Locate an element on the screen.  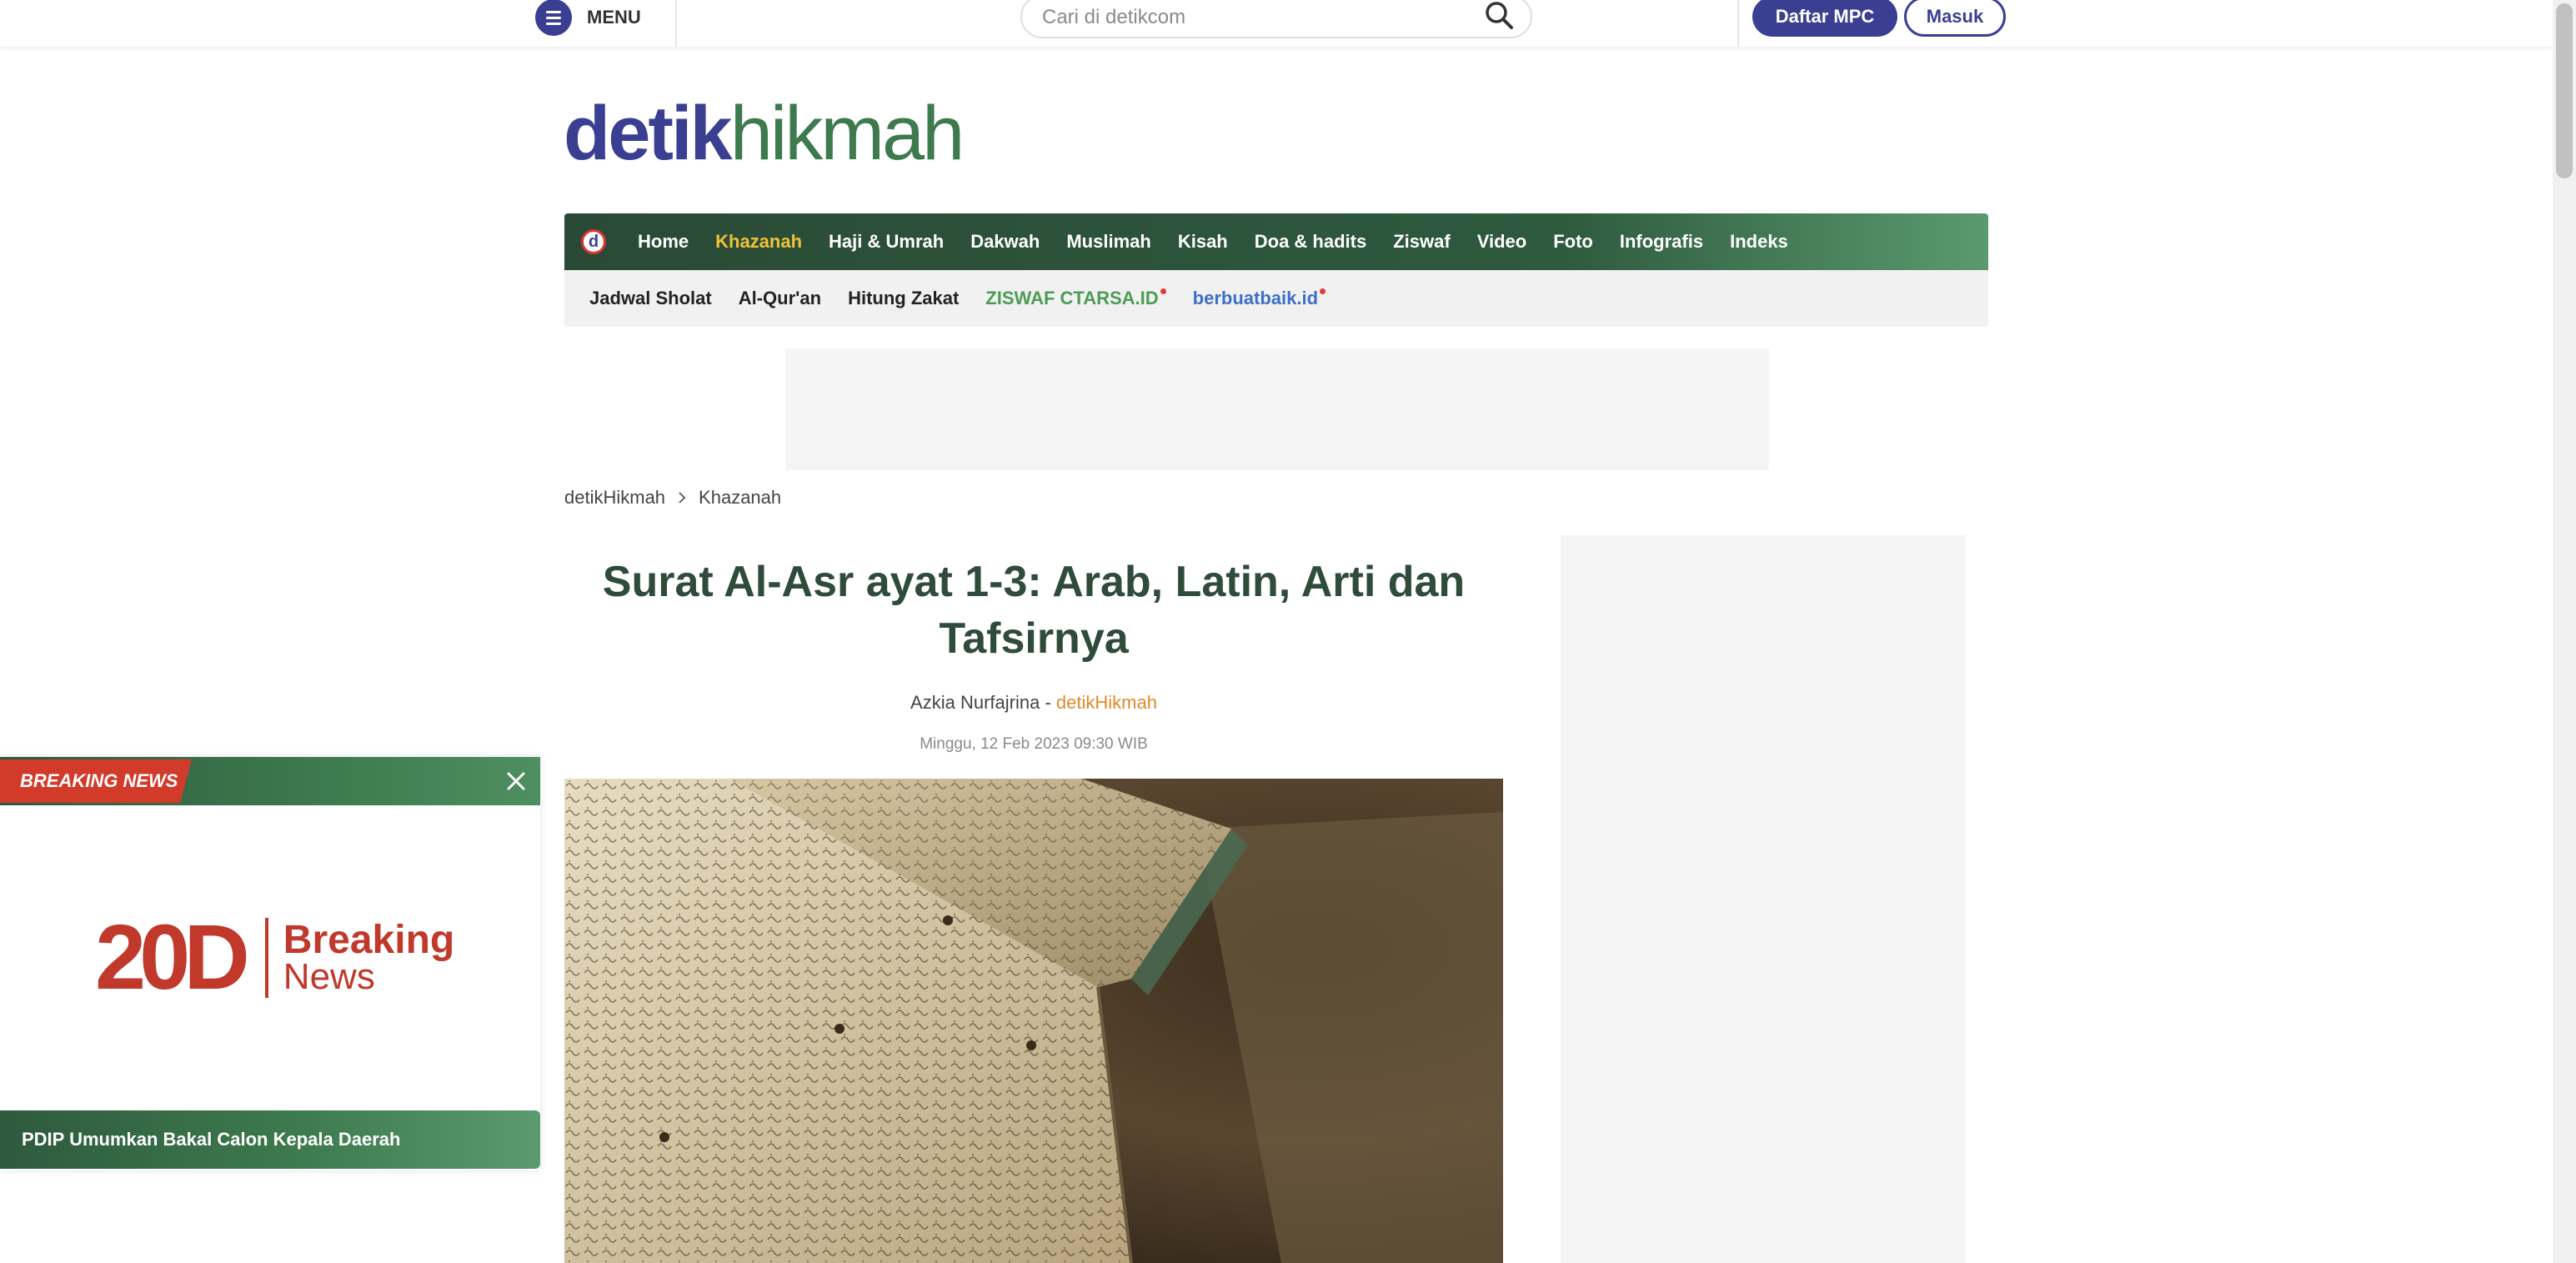
menu-button: MENU is located at coordinates (588, 18).